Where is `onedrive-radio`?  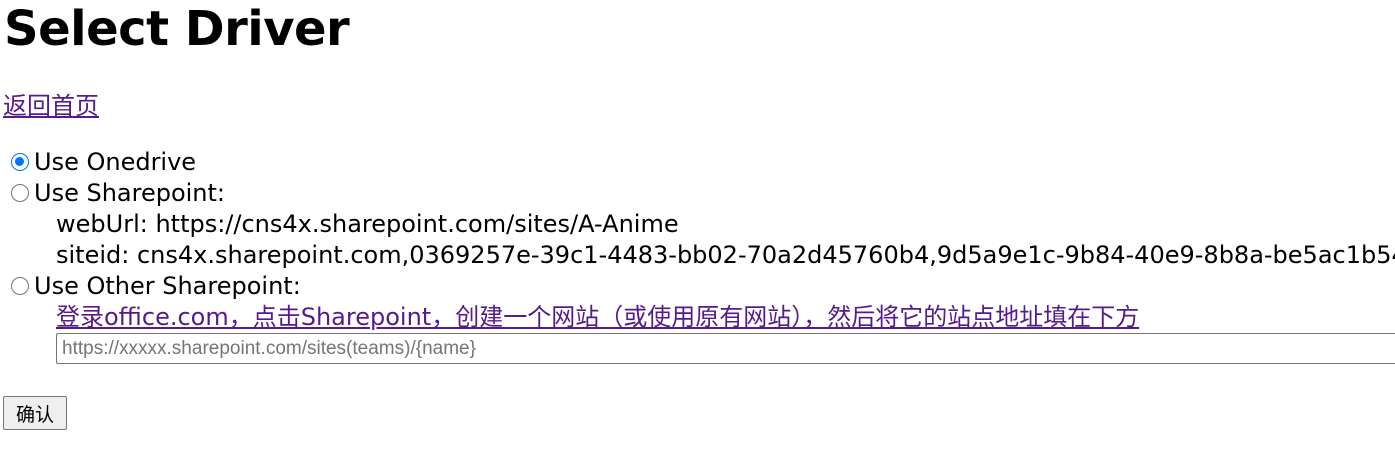
onedrive-radio is located at coordinates (20, 162).